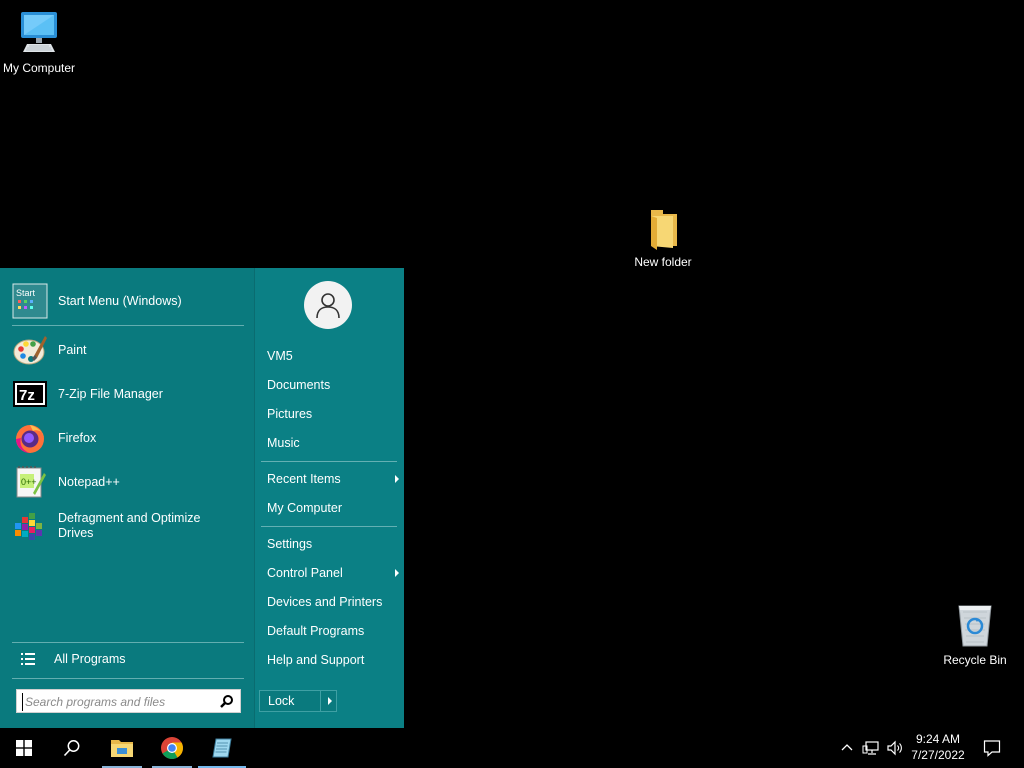 The image size is (1024, 768). What do you see at coordinates (332, 356) in the screenshot?
I see `places-user-folder: VM5` at bounding box center [332, 356].